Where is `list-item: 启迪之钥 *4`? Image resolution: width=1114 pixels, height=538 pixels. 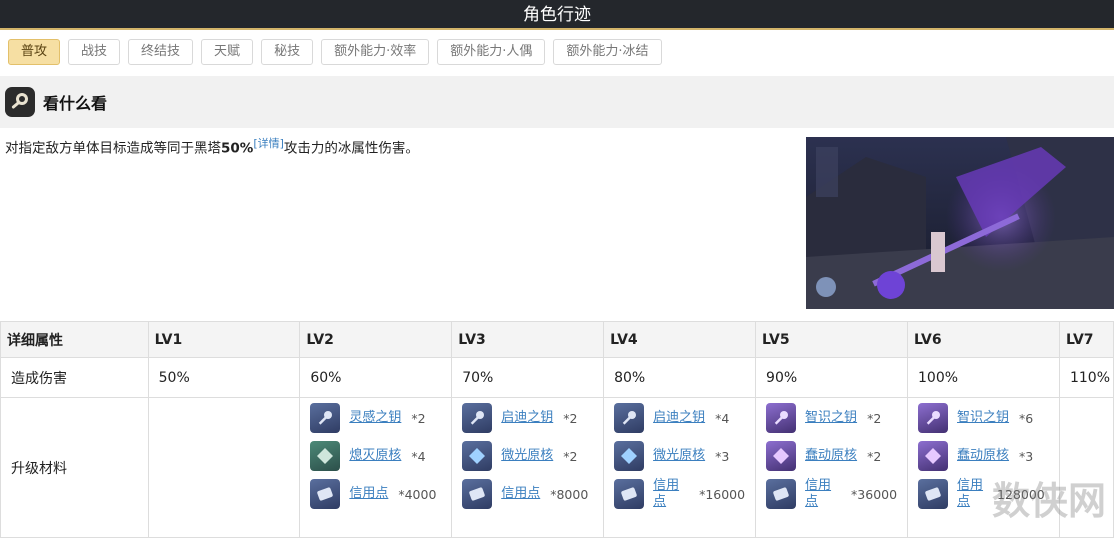
list-item: 启迪之钥 *4 is located at coordinates (684, 418).